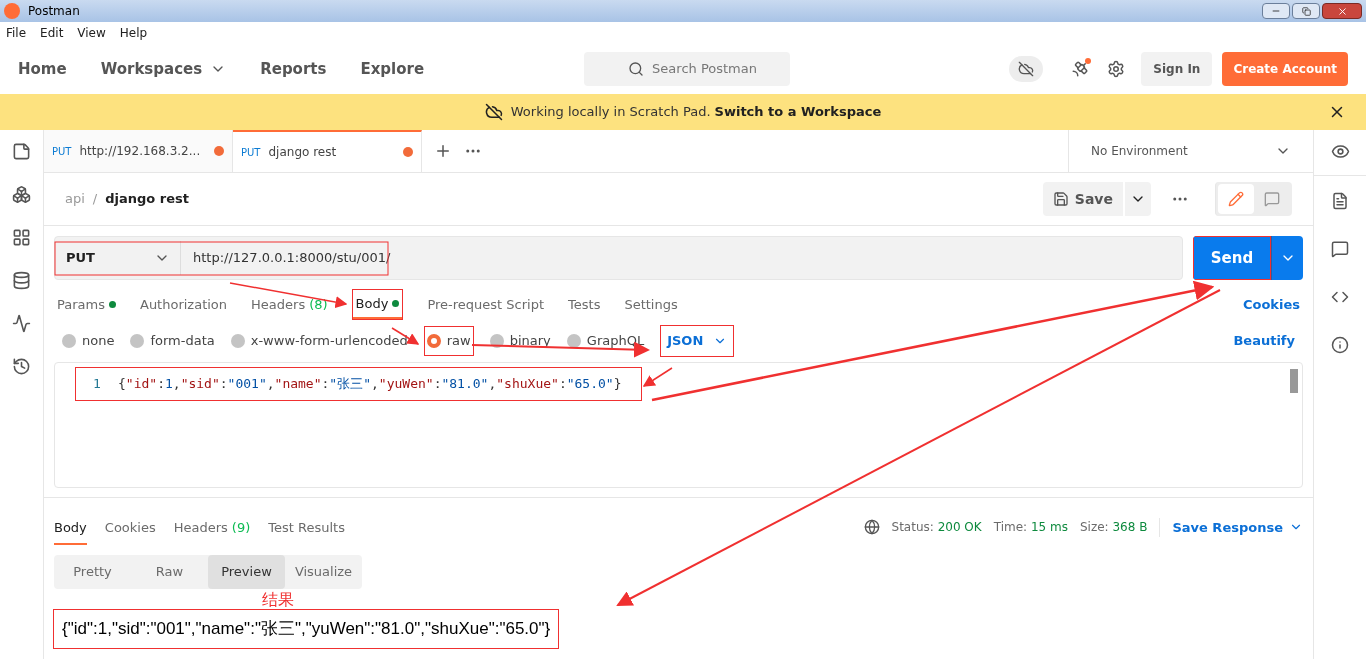 The image size is (1366, 659). I want to click on cookies-link: Cookies, so click(1271, 307).